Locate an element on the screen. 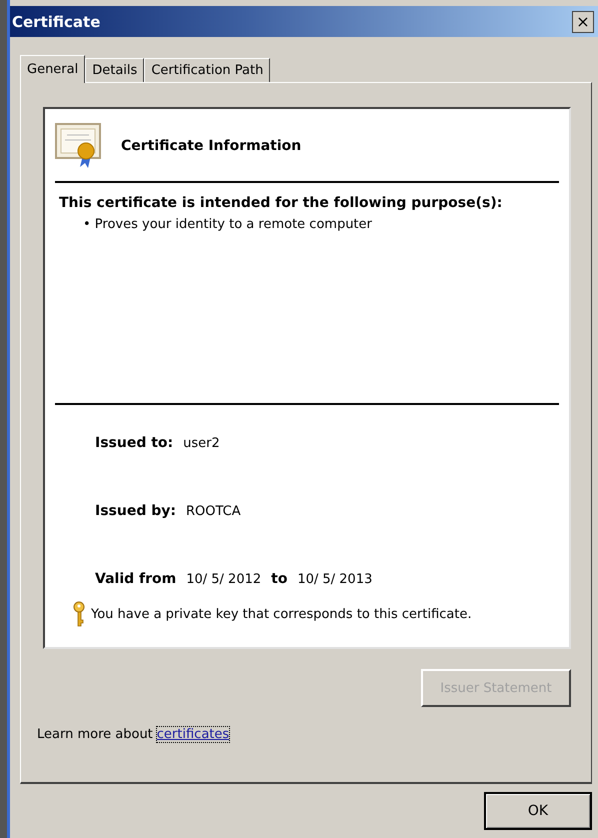 This screenshot has height=838, width=598. field-value: 10/ 5/ 2013 is located at coordinates (334, 579).